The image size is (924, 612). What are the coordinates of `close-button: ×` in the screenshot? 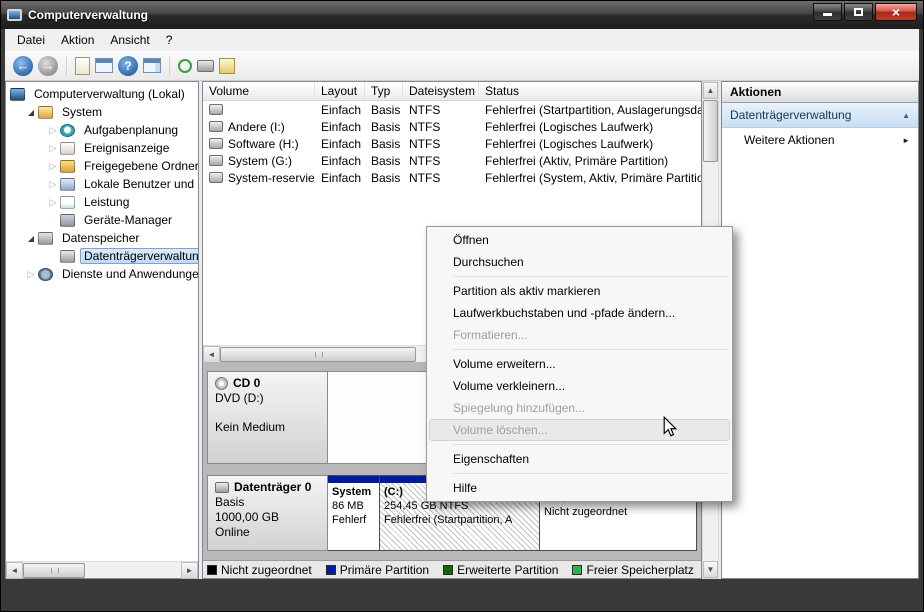 It's located at (896, 12).